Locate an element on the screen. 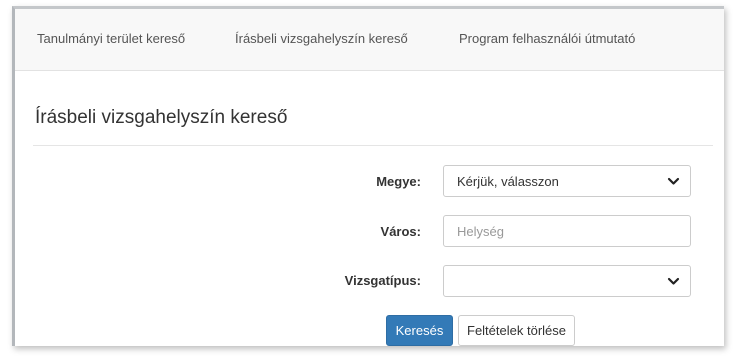  clear-filters-button: Feltételek törlése is located at coordinates (516, 330).